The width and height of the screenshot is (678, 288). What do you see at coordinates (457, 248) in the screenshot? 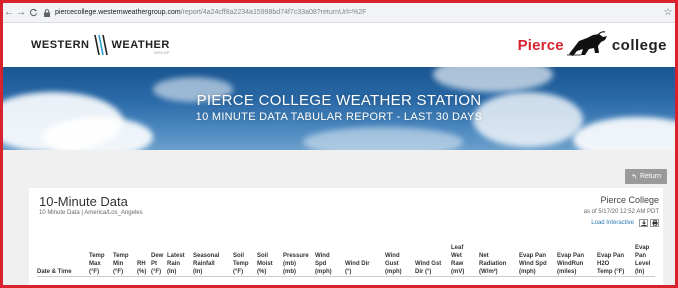
I see `column-header-line: Leaf` at bounding box center [457, 248].